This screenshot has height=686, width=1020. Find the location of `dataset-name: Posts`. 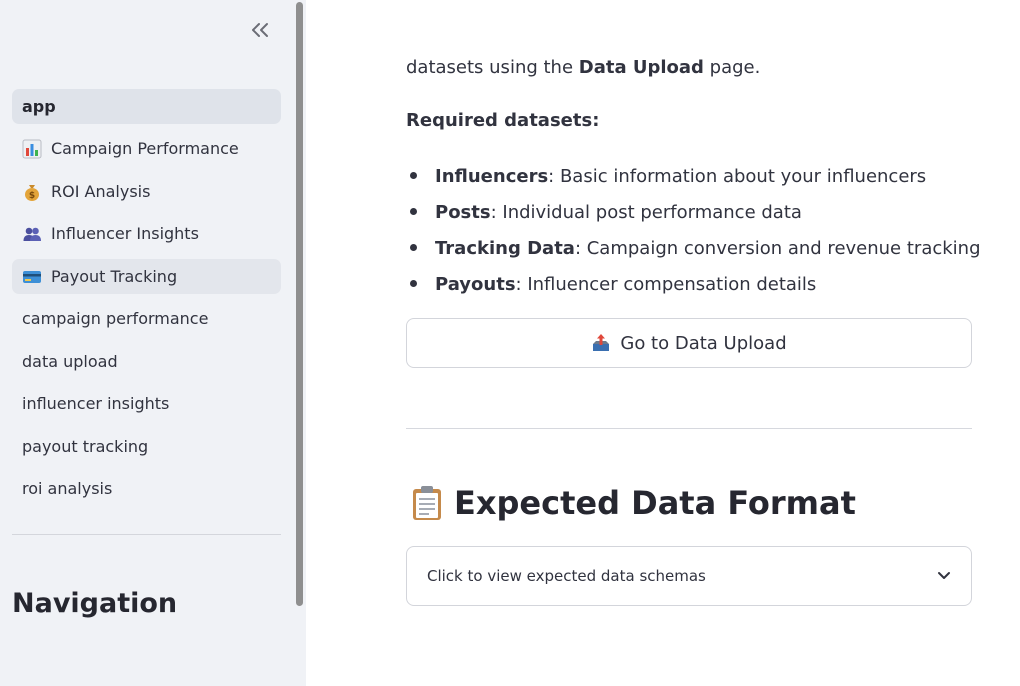

dataset-name: Posts is located at coordinates (463, 212).